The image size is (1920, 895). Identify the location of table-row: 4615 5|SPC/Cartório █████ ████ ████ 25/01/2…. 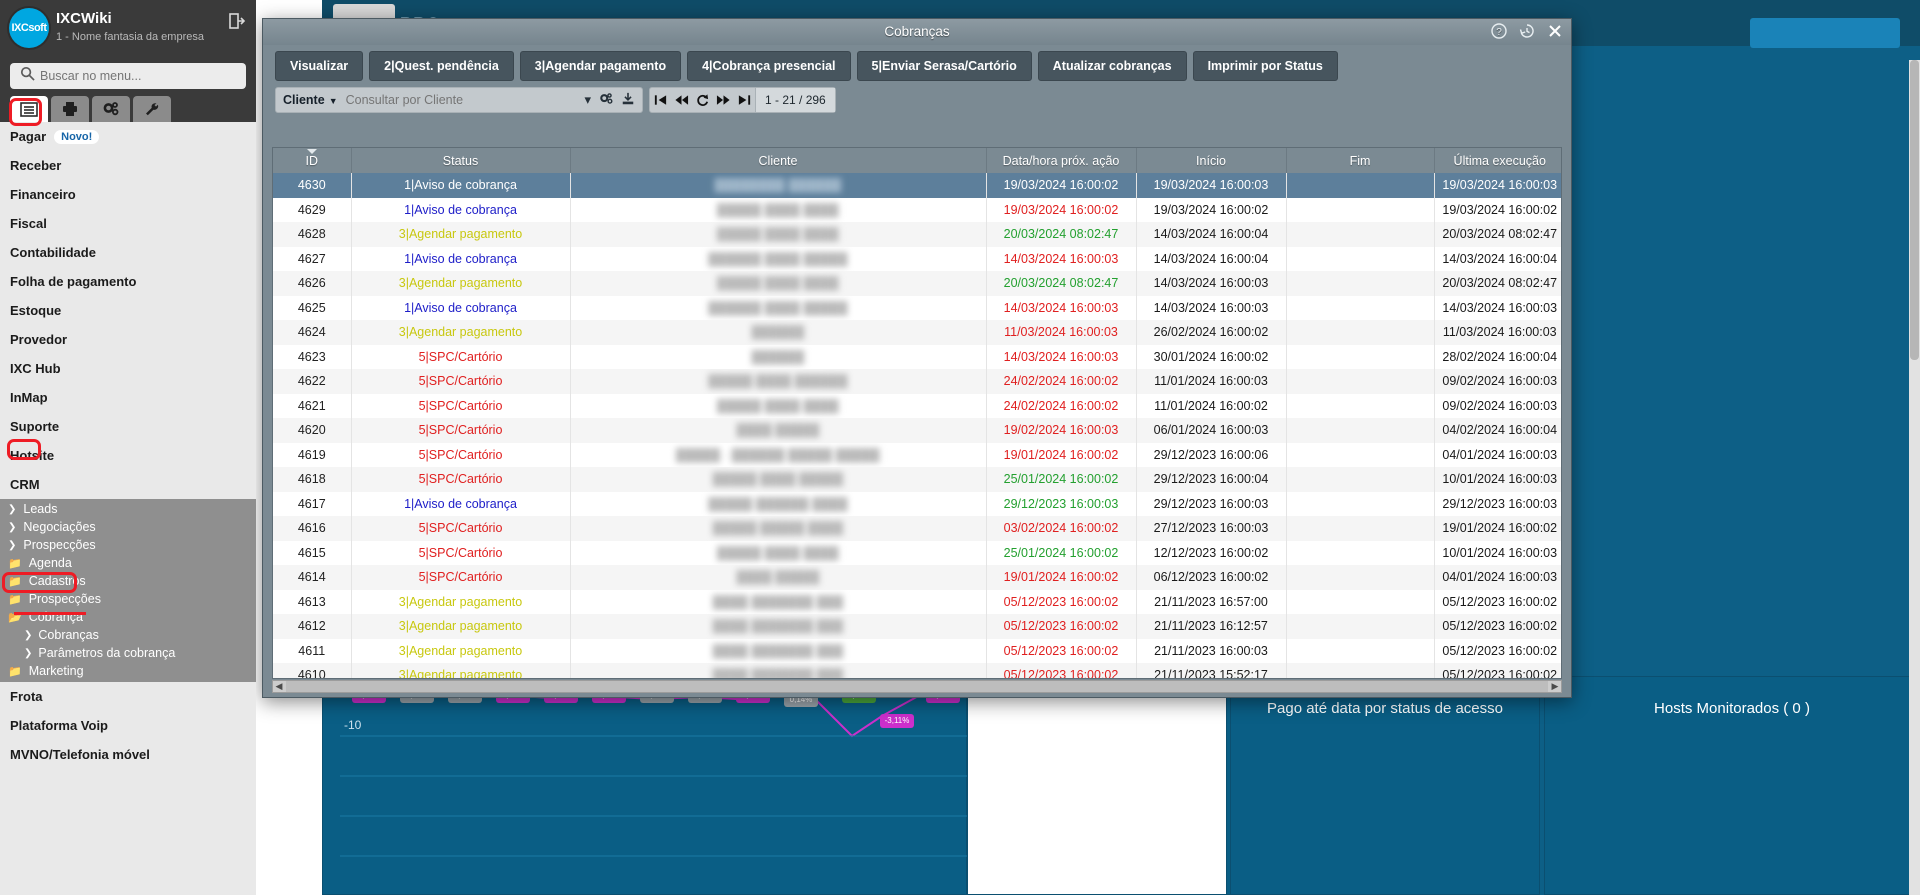
(917, 552).